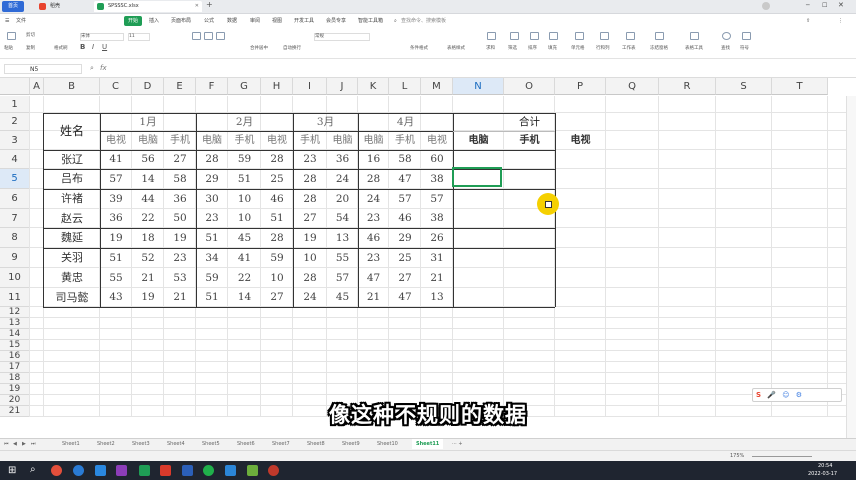 Image resolution: width=856 pixels, height=480 pixels. What do you see at coordinates (825, 466) in the screenshot?
I see `clock-time: 20:54` at bounding box center [825, 466].